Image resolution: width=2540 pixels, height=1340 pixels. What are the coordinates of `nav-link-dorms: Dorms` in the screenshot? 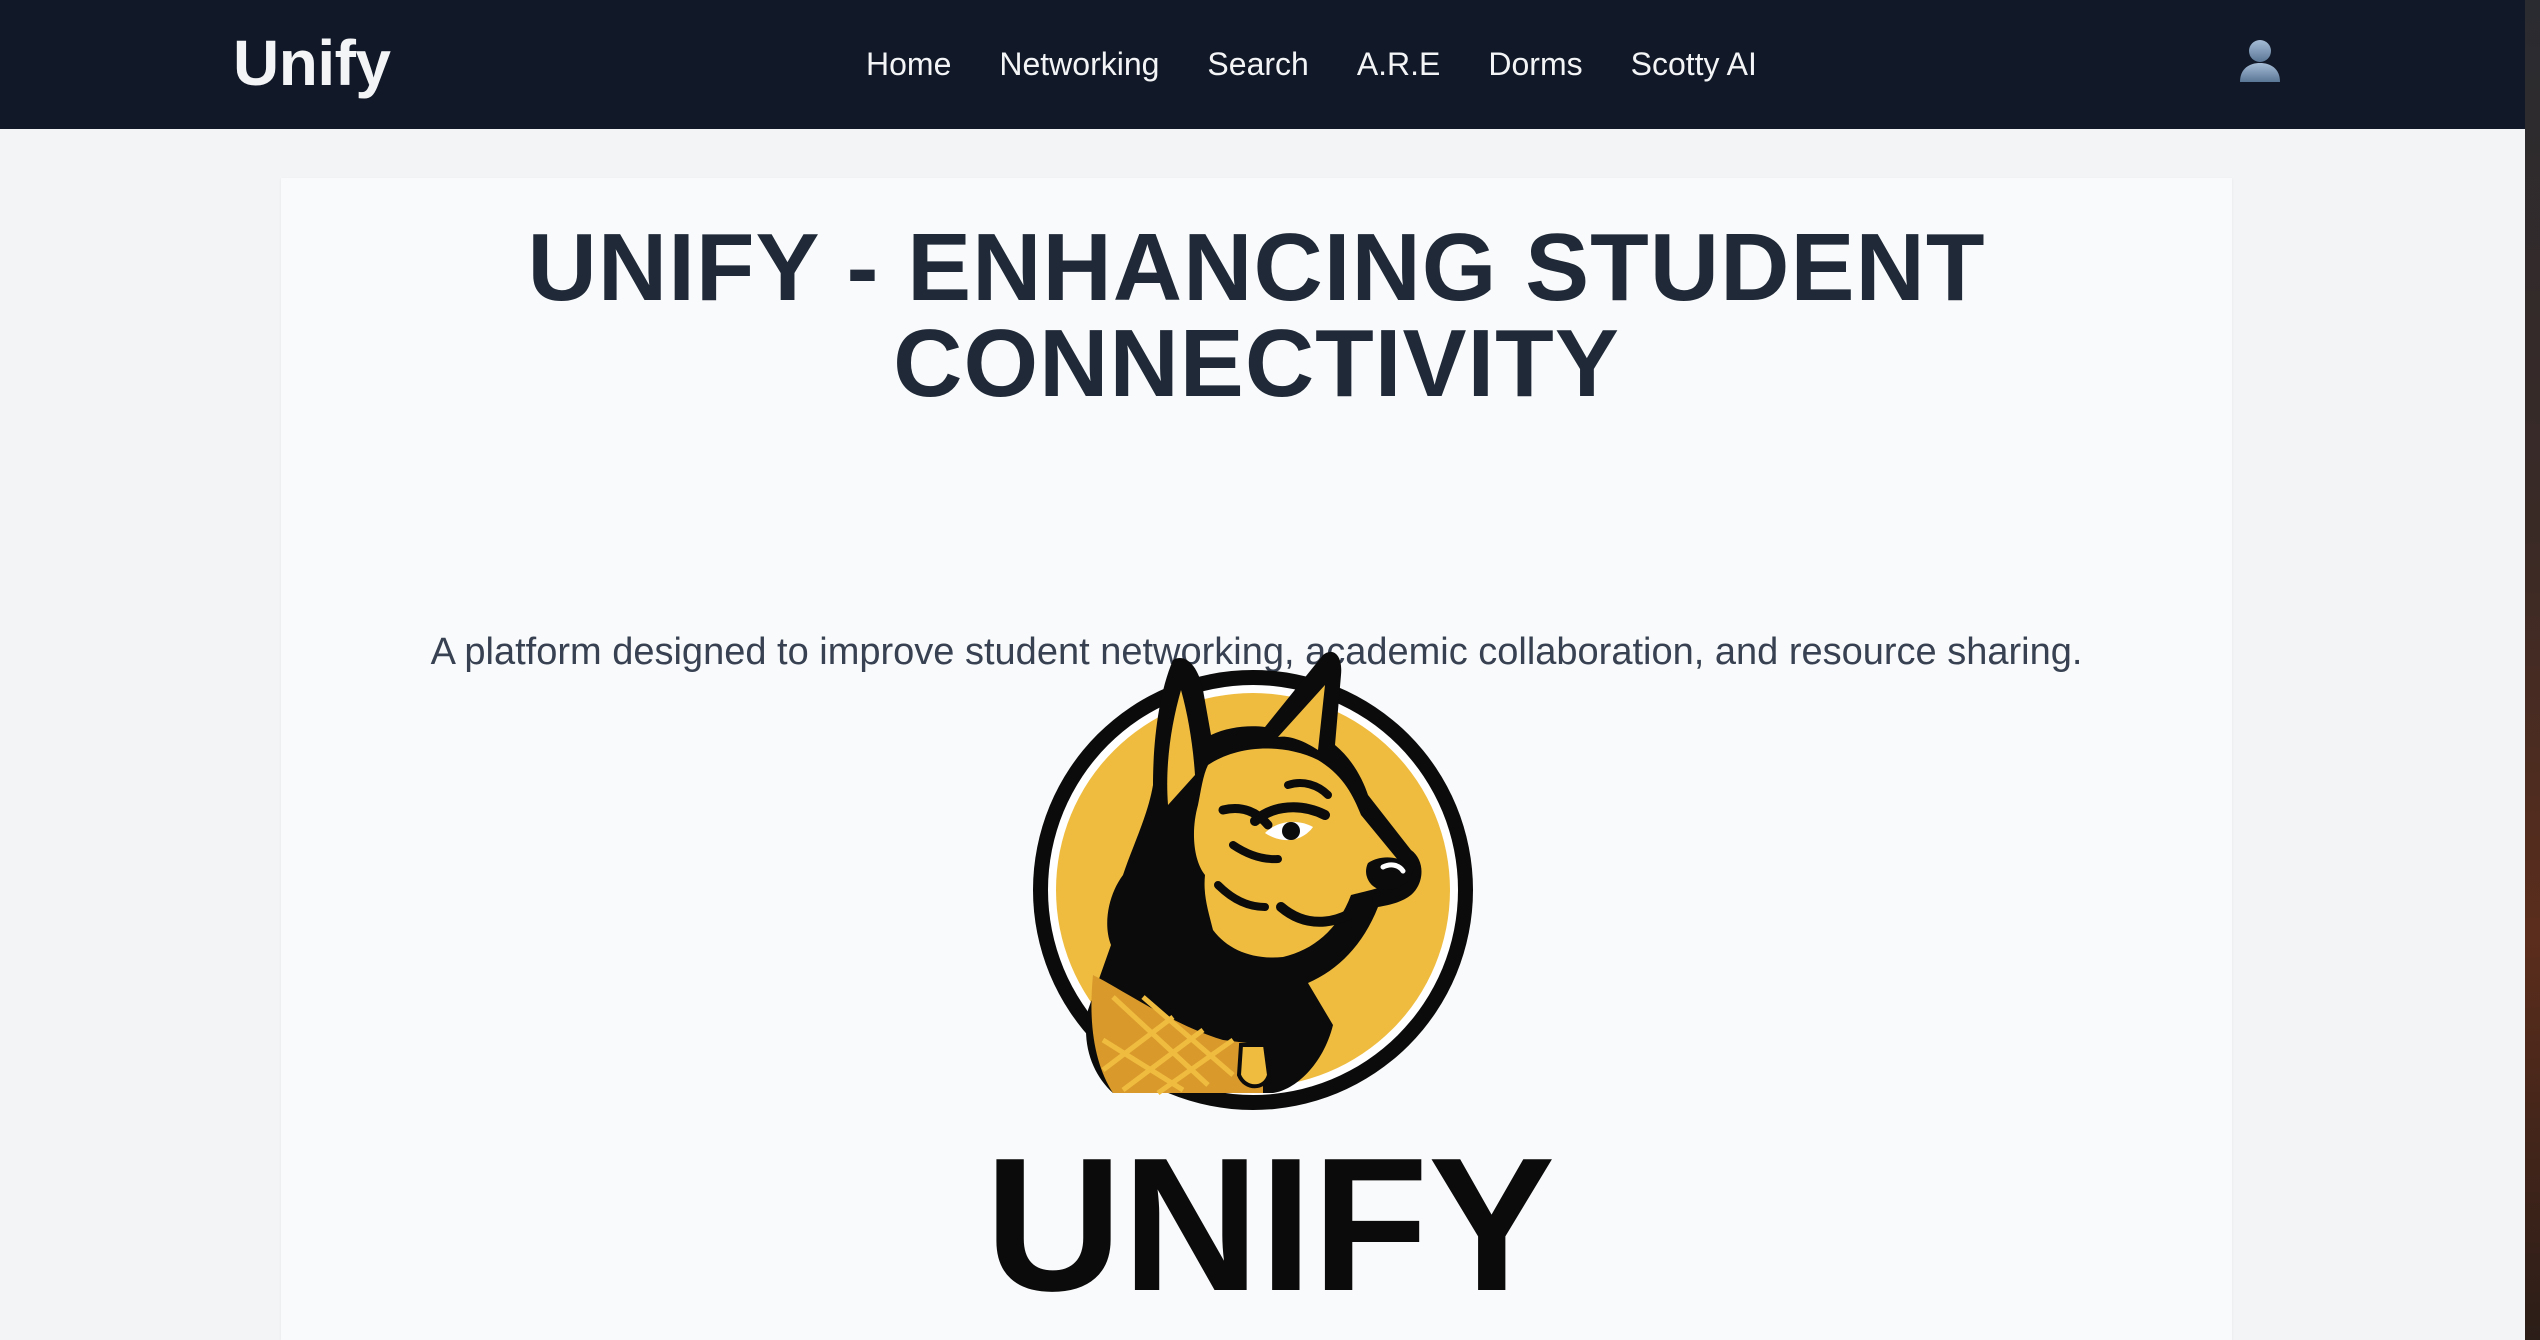 It's located at (1535, 64).